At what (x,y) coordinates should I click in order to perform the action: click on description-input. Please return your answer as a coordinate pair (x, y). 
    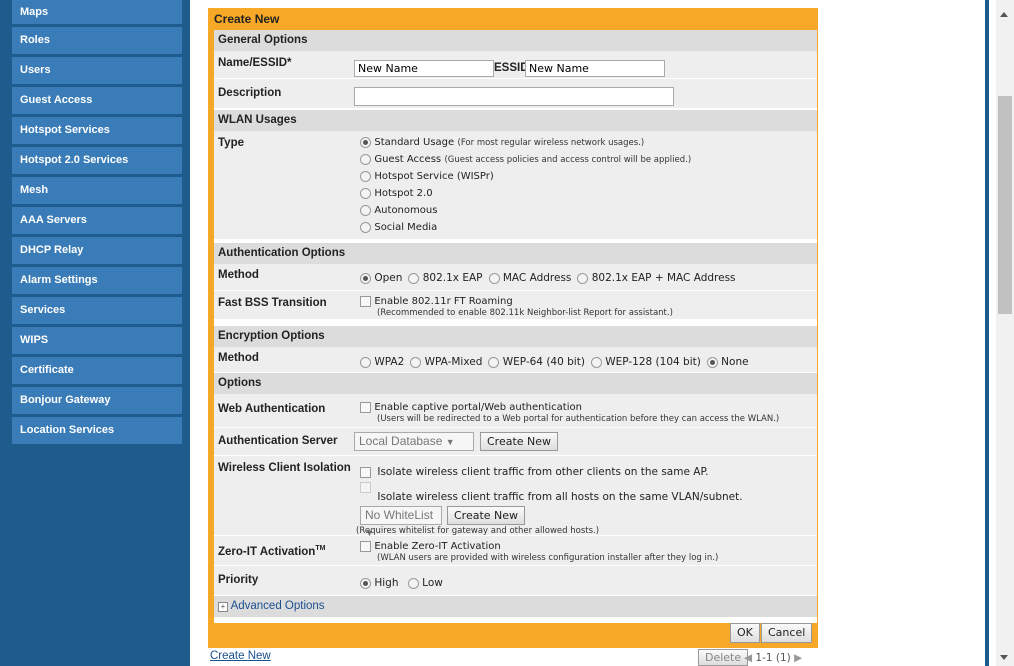
    Looking at the image, I should click on (514, 96).